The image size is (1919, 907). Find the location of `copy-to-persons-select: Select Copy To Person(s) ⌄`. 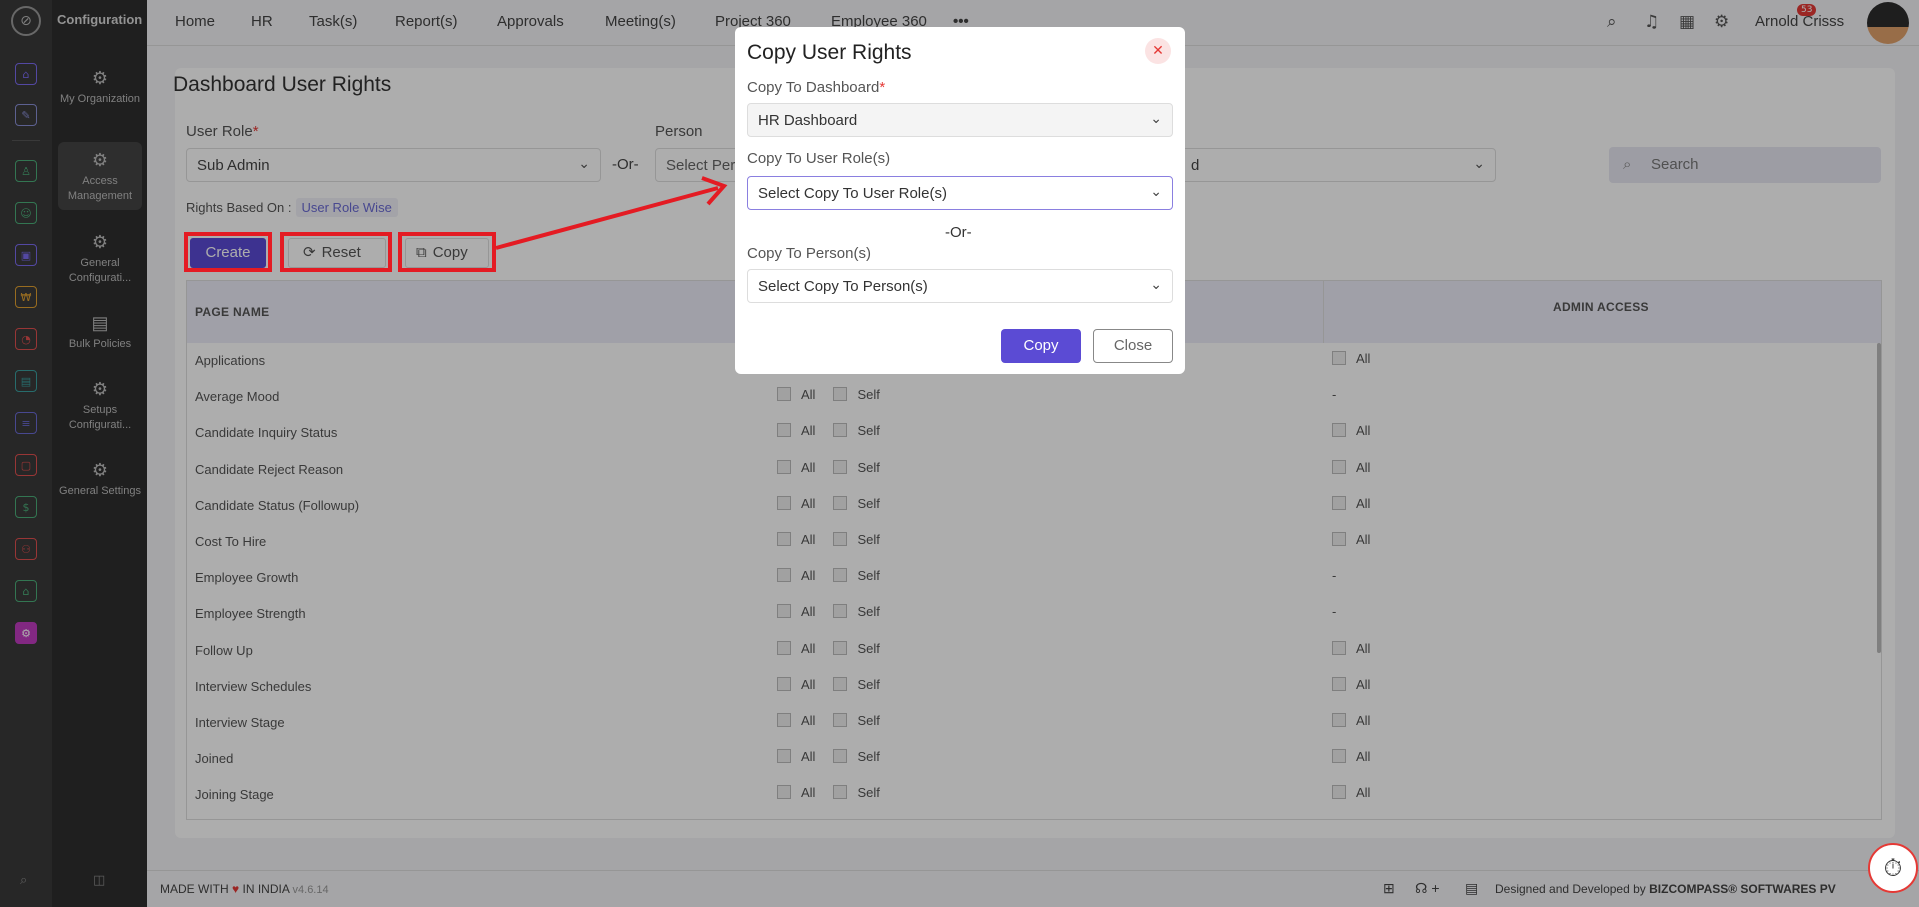

copy-to-persons-select: Select Copy To Person(s) ⌄ is located at coordinates (960, 286).